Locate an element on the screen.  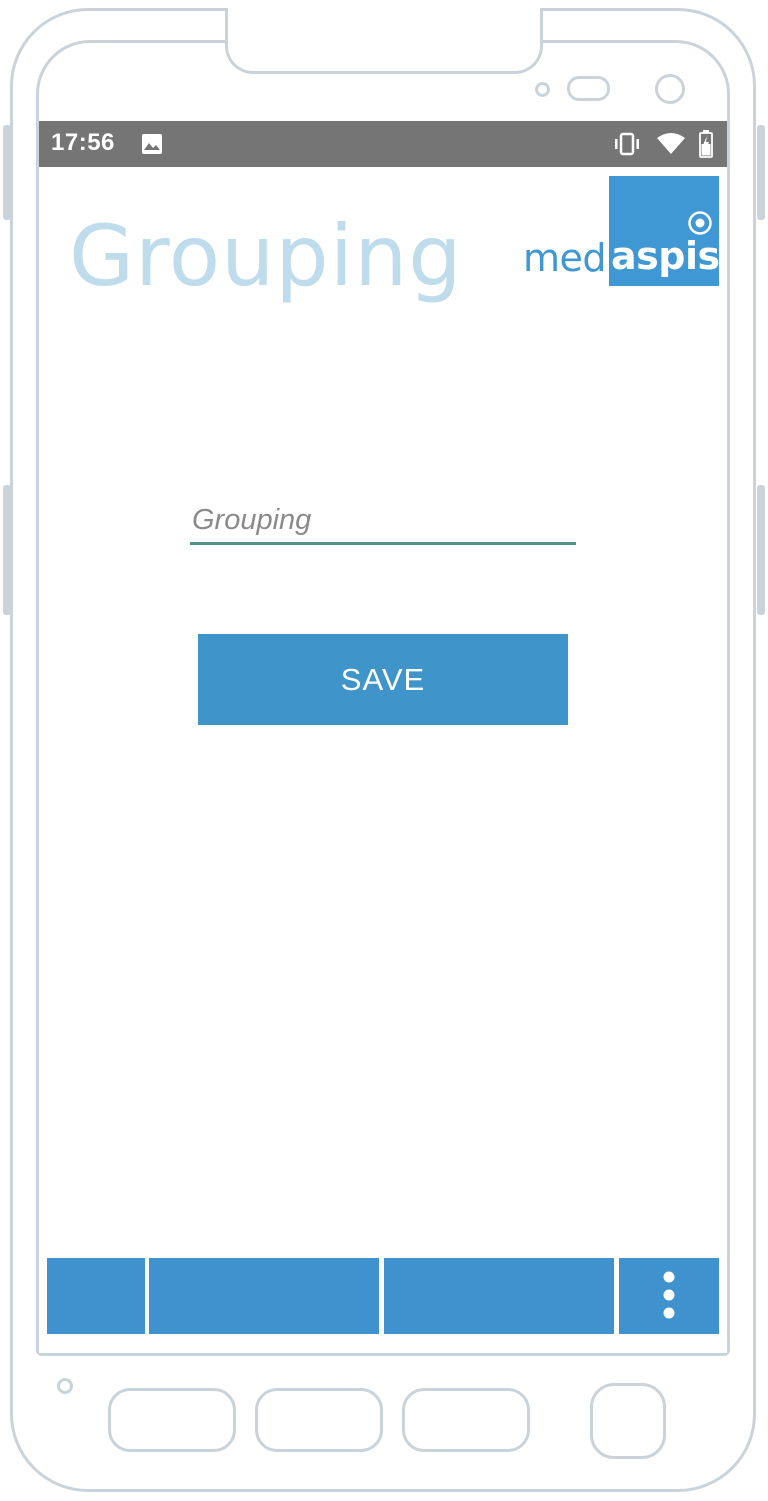
bottom-action-bar is located at coordinates (383, 1296).